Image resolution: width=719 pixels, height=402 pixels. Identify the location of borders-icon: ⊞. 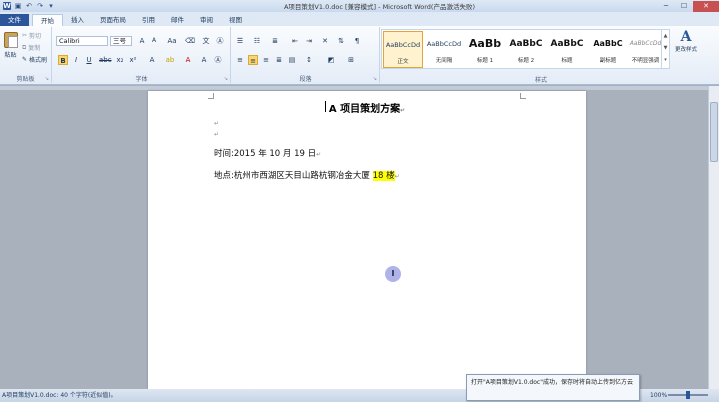
(351, 60).